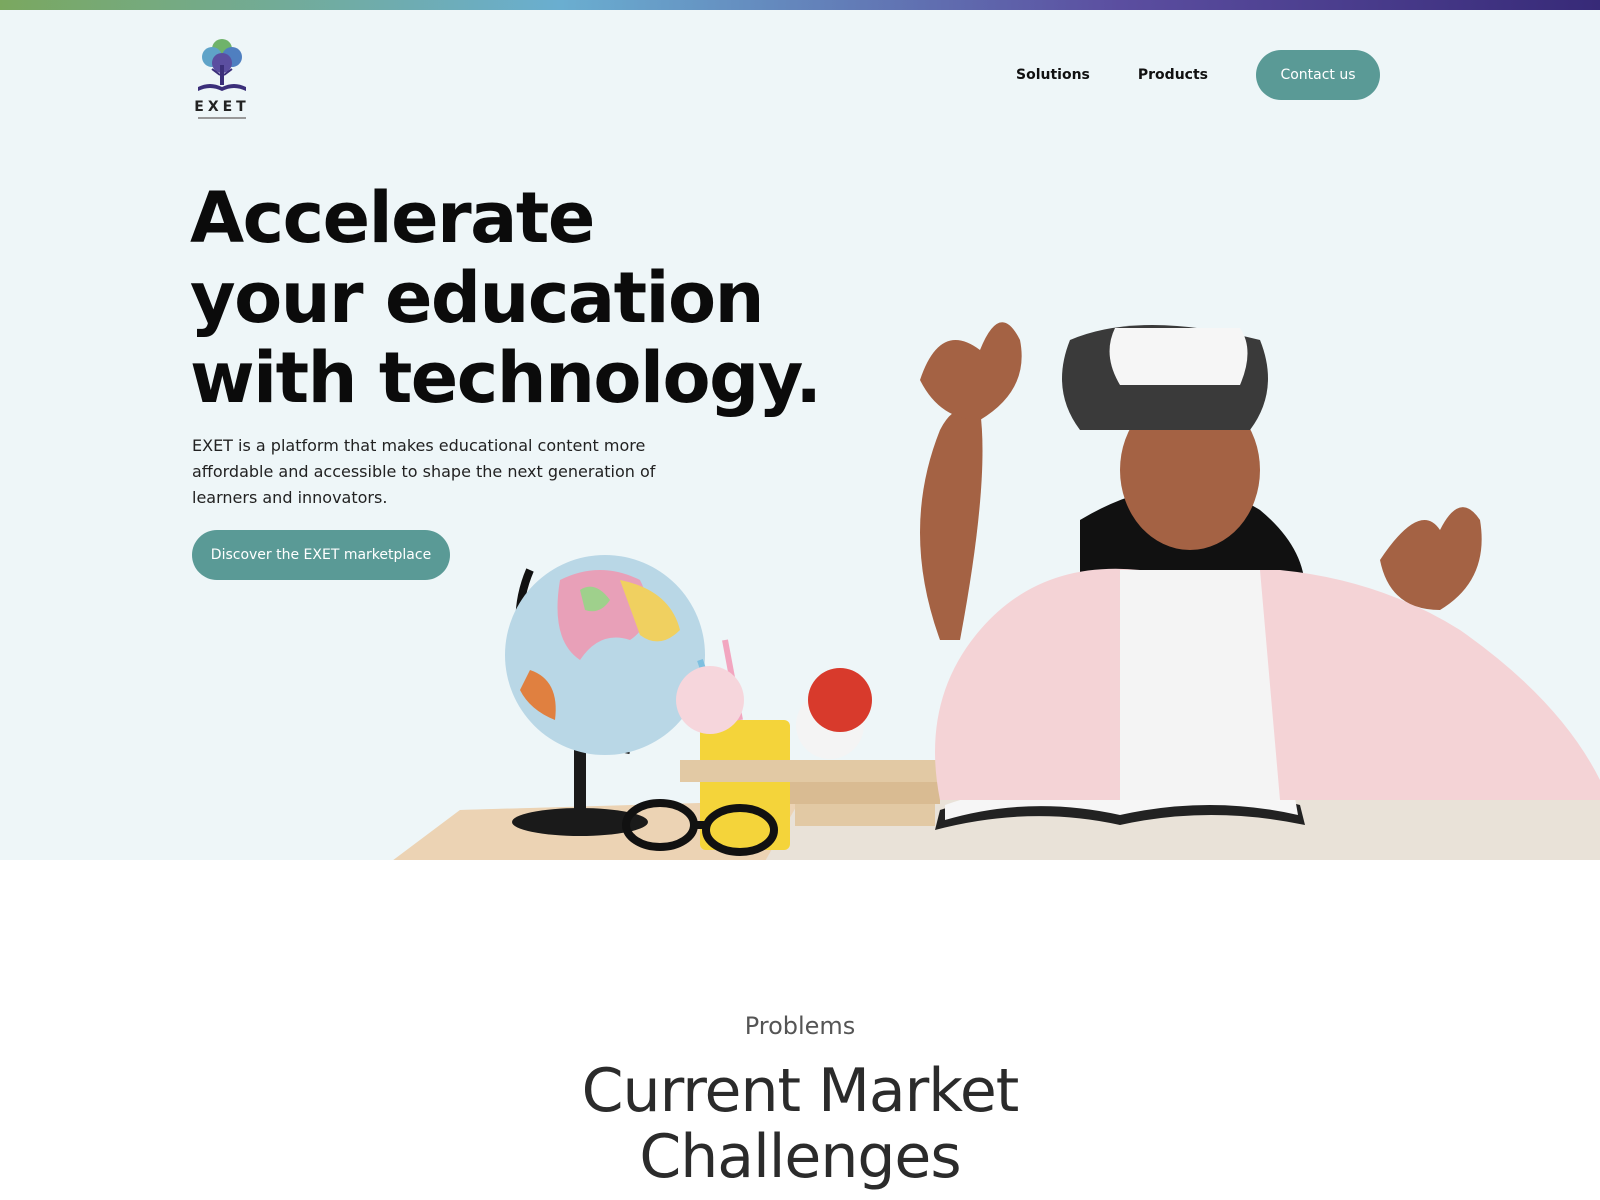 The width and height of the screenshot is (1600, 1200). I want to click on problems-title-line: Challenges, so click(800, 1157).